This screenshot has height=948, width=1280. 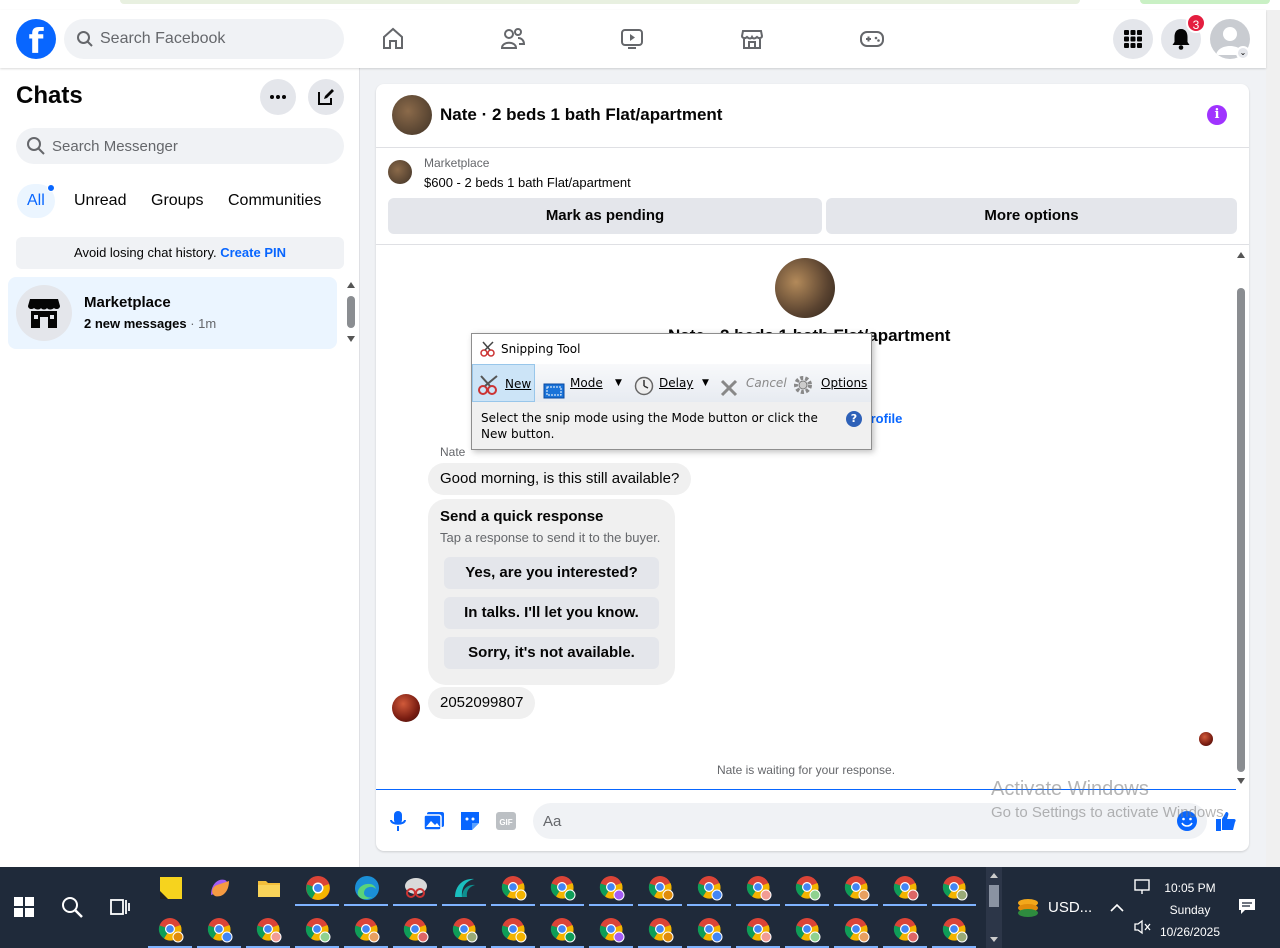 What do you see at coordinates (674, 383) in the screenshot?
I see `snip-delay-button: Delay ▼` at bounding box center [674, 383].